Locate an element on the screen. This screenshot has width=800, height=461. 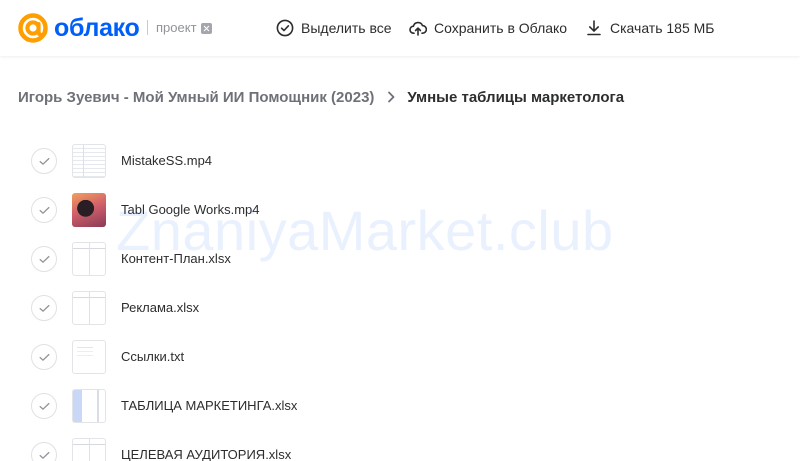
close-badge-icon is located at coordinates (206, 28).